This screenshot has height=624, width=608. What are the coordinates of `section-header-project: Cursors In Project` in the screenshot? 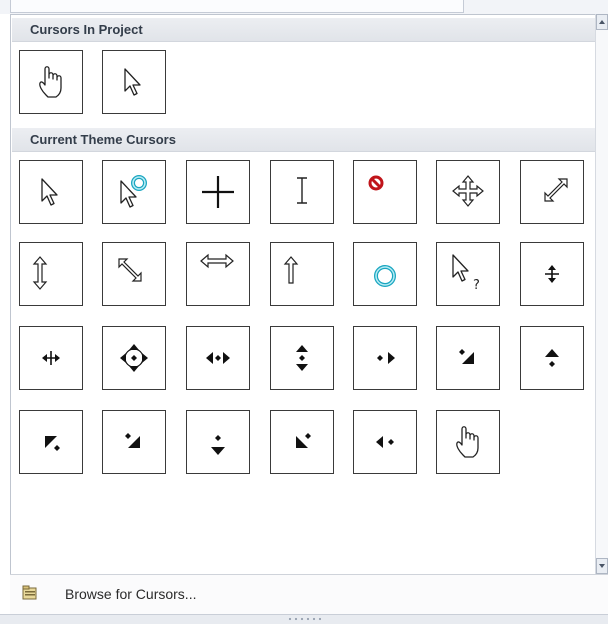 It's located at (305, 30).